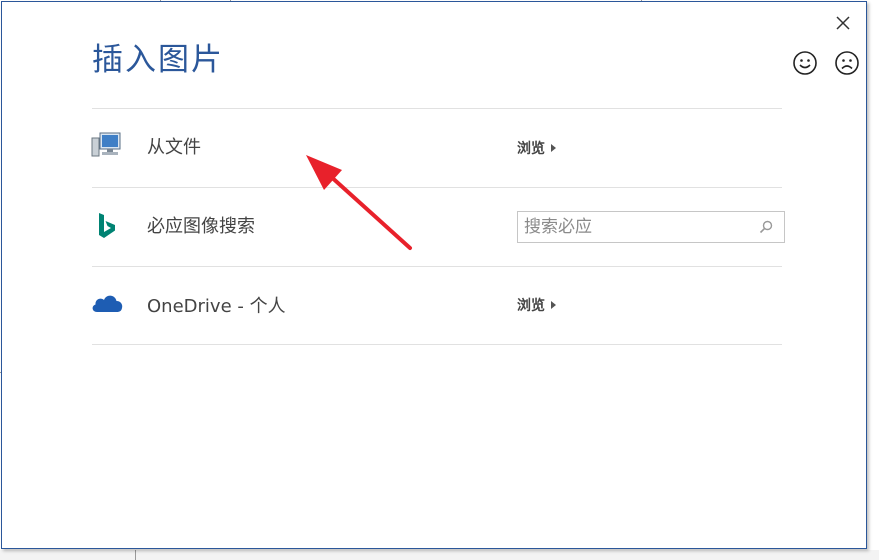 The image size is (879, 560). What do you see at coordinates (135, 555) in the screenshot?
I see `document-edge-line` at bounding box center [135, 555].